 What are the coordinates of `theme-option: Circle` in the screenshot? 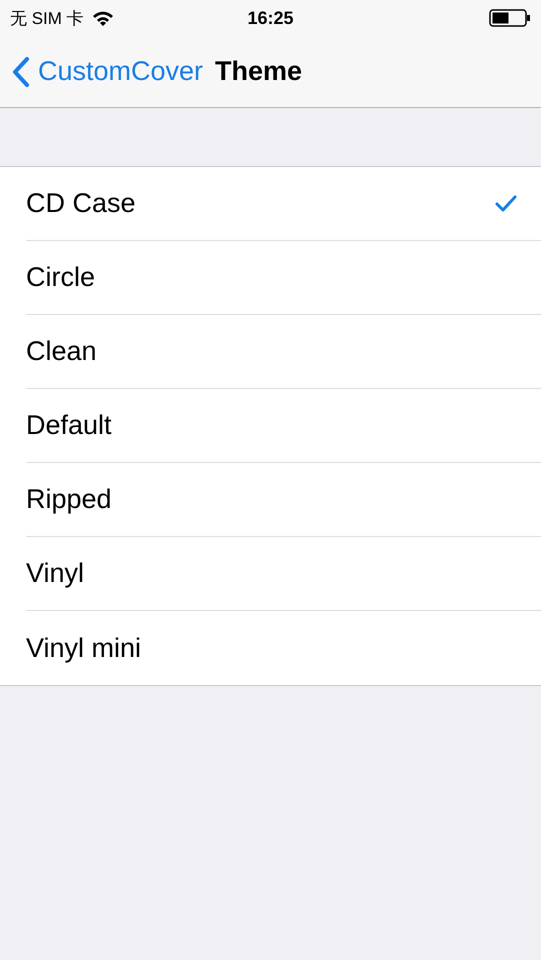 It's located at (283, 278).